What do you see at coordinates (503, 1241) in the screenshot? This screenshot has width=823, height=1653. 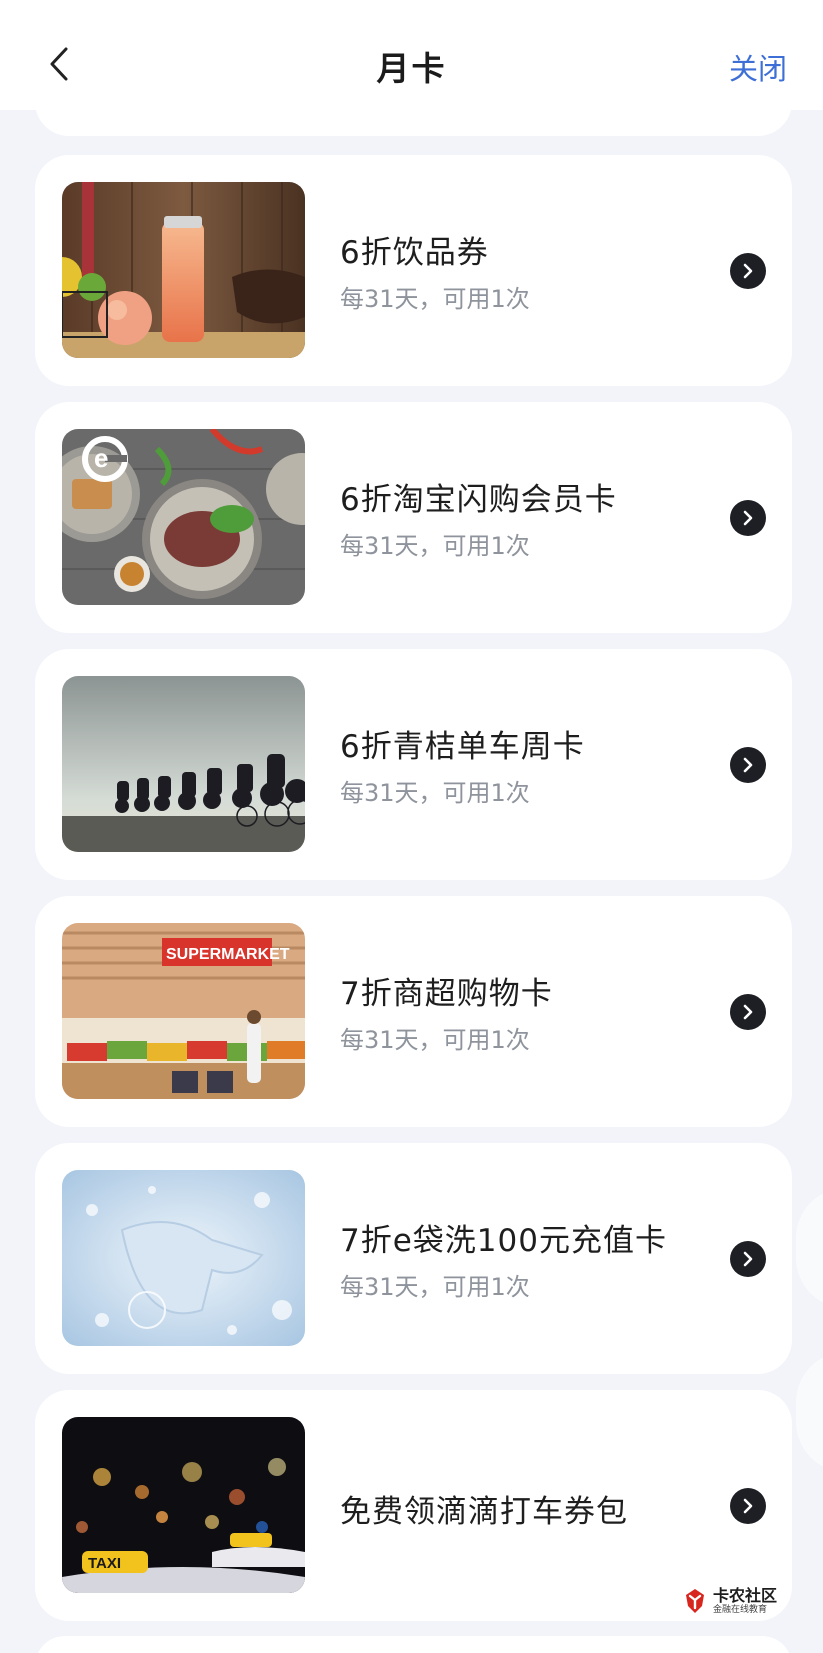 I see `card-title: 7折e袋洗100元充值卡` at bounding box center [503, 1241].